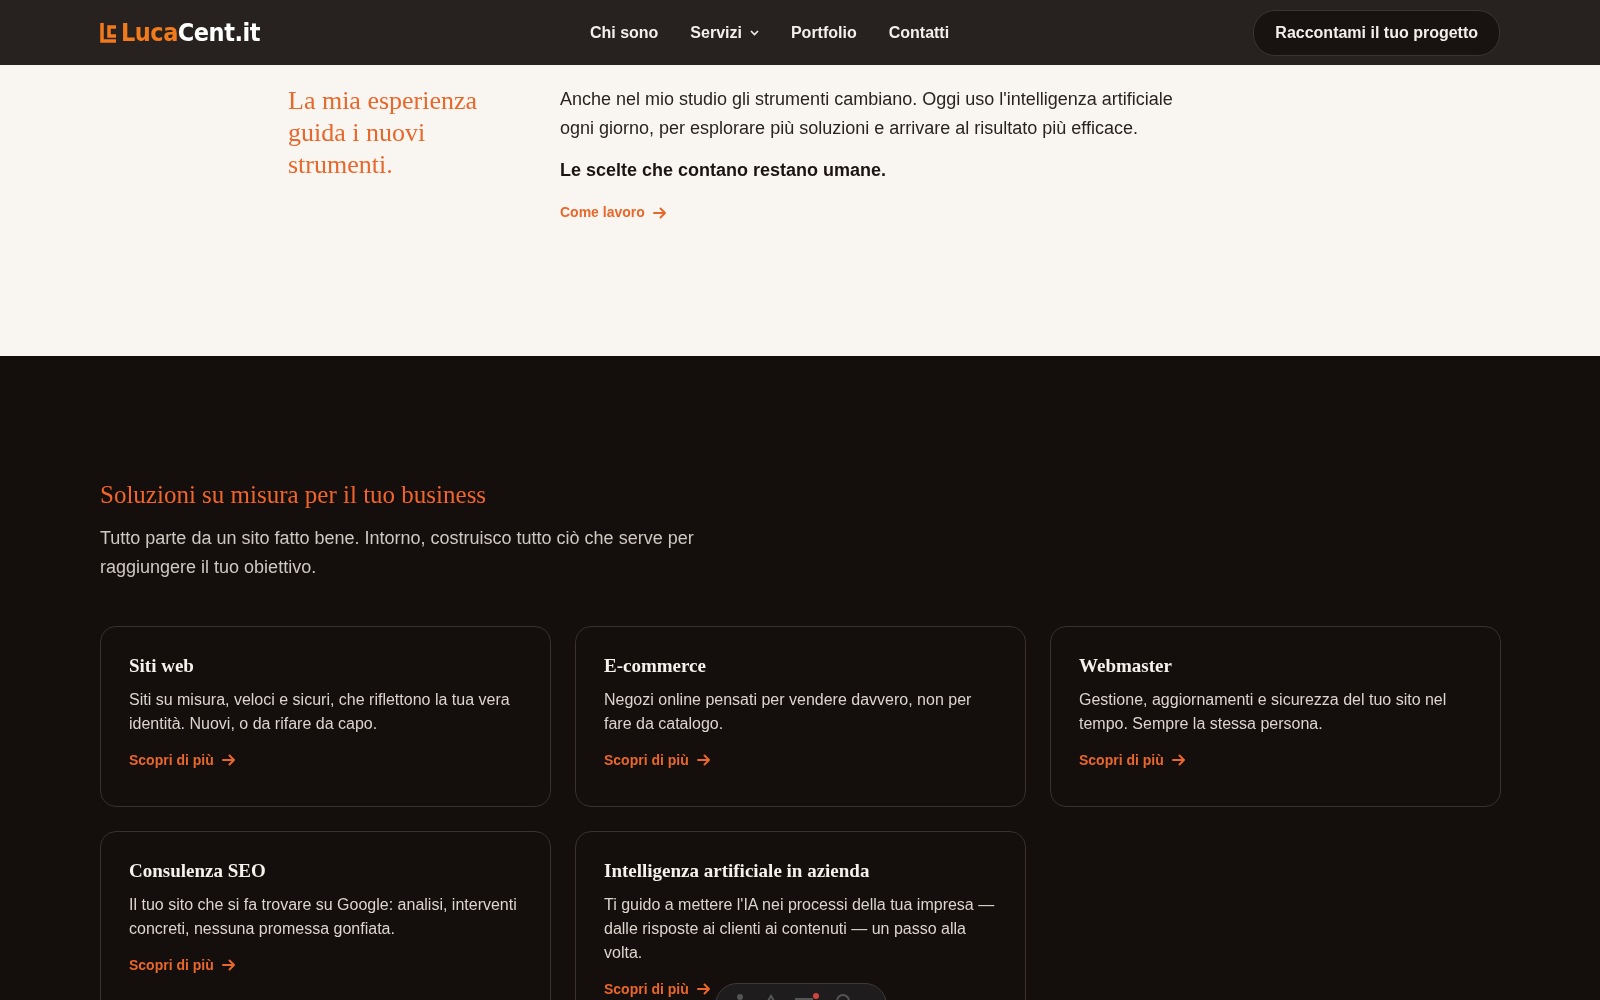 Image resolution: width=1600 pixels, height=1000 pixels. I want to click on nav-link: Portfolio, so click(823, 32).